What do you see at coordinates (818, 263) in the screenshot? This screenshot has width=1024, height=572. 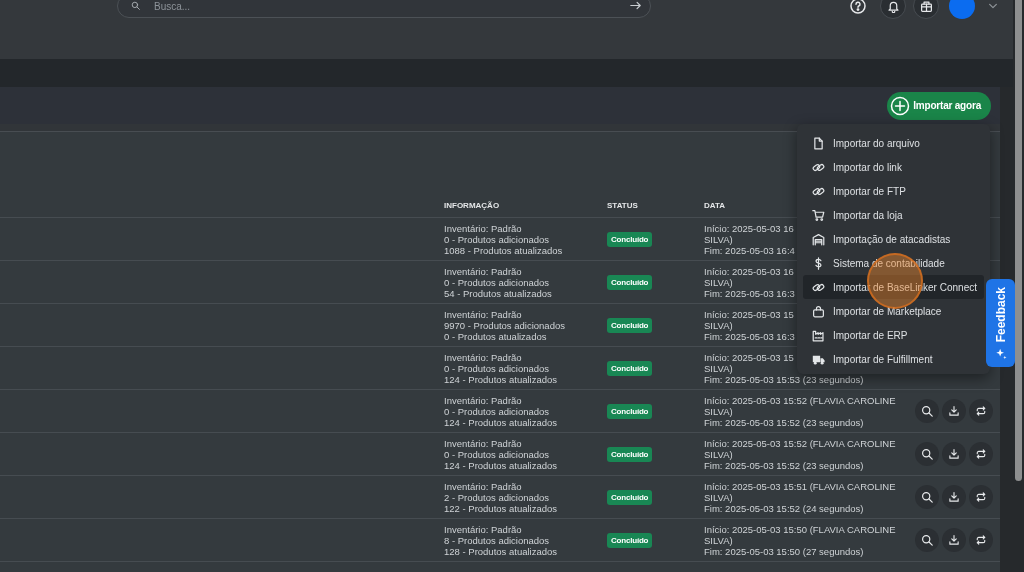 I see `dollar-icon` at bounding box center [818, 263].